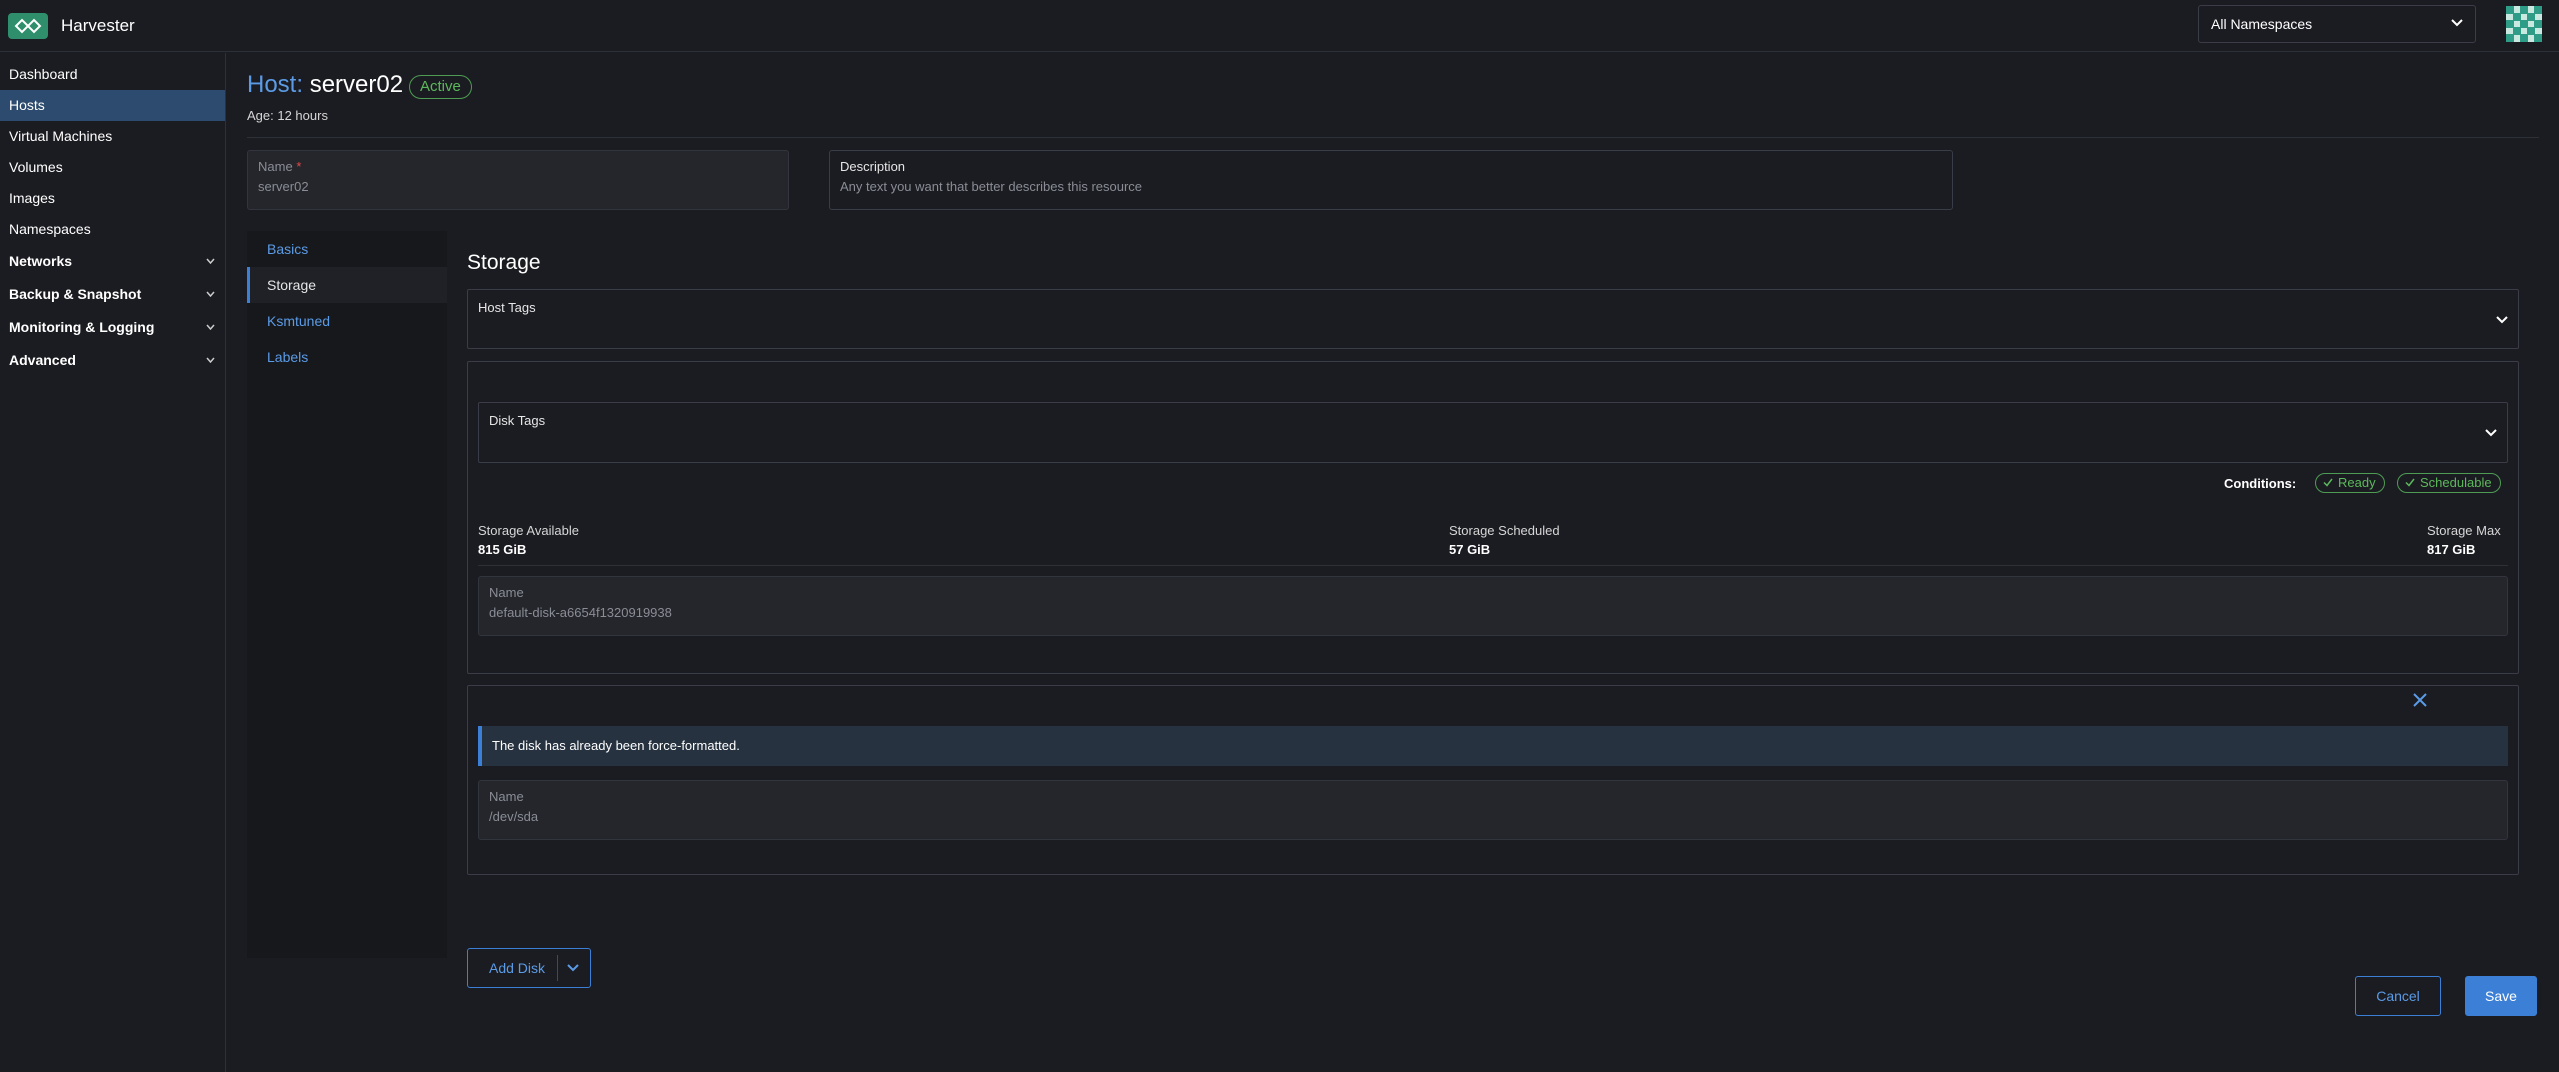 The height and width of the screenshot is (1072, 2559). What do you see at coordinates (112, 167) in the screenshot?
I see `sidebar-item-volumes: Volumes` at bounding box center [112, 167].